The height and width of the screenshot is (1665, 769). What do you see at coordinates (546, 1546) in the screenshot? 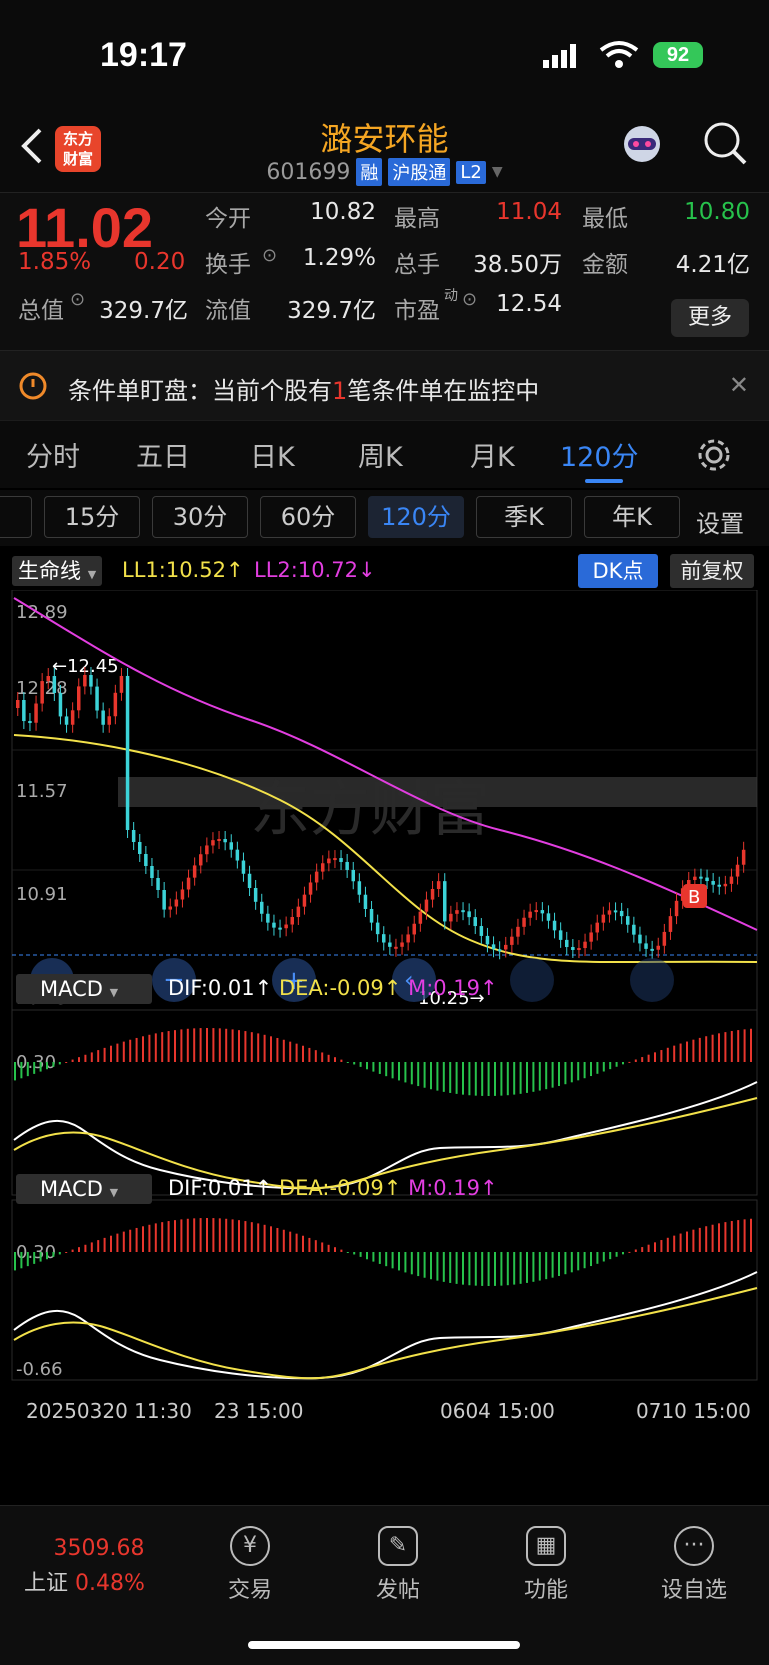
I see `grid-icon: ▦` at bounding box center [546, 1546].